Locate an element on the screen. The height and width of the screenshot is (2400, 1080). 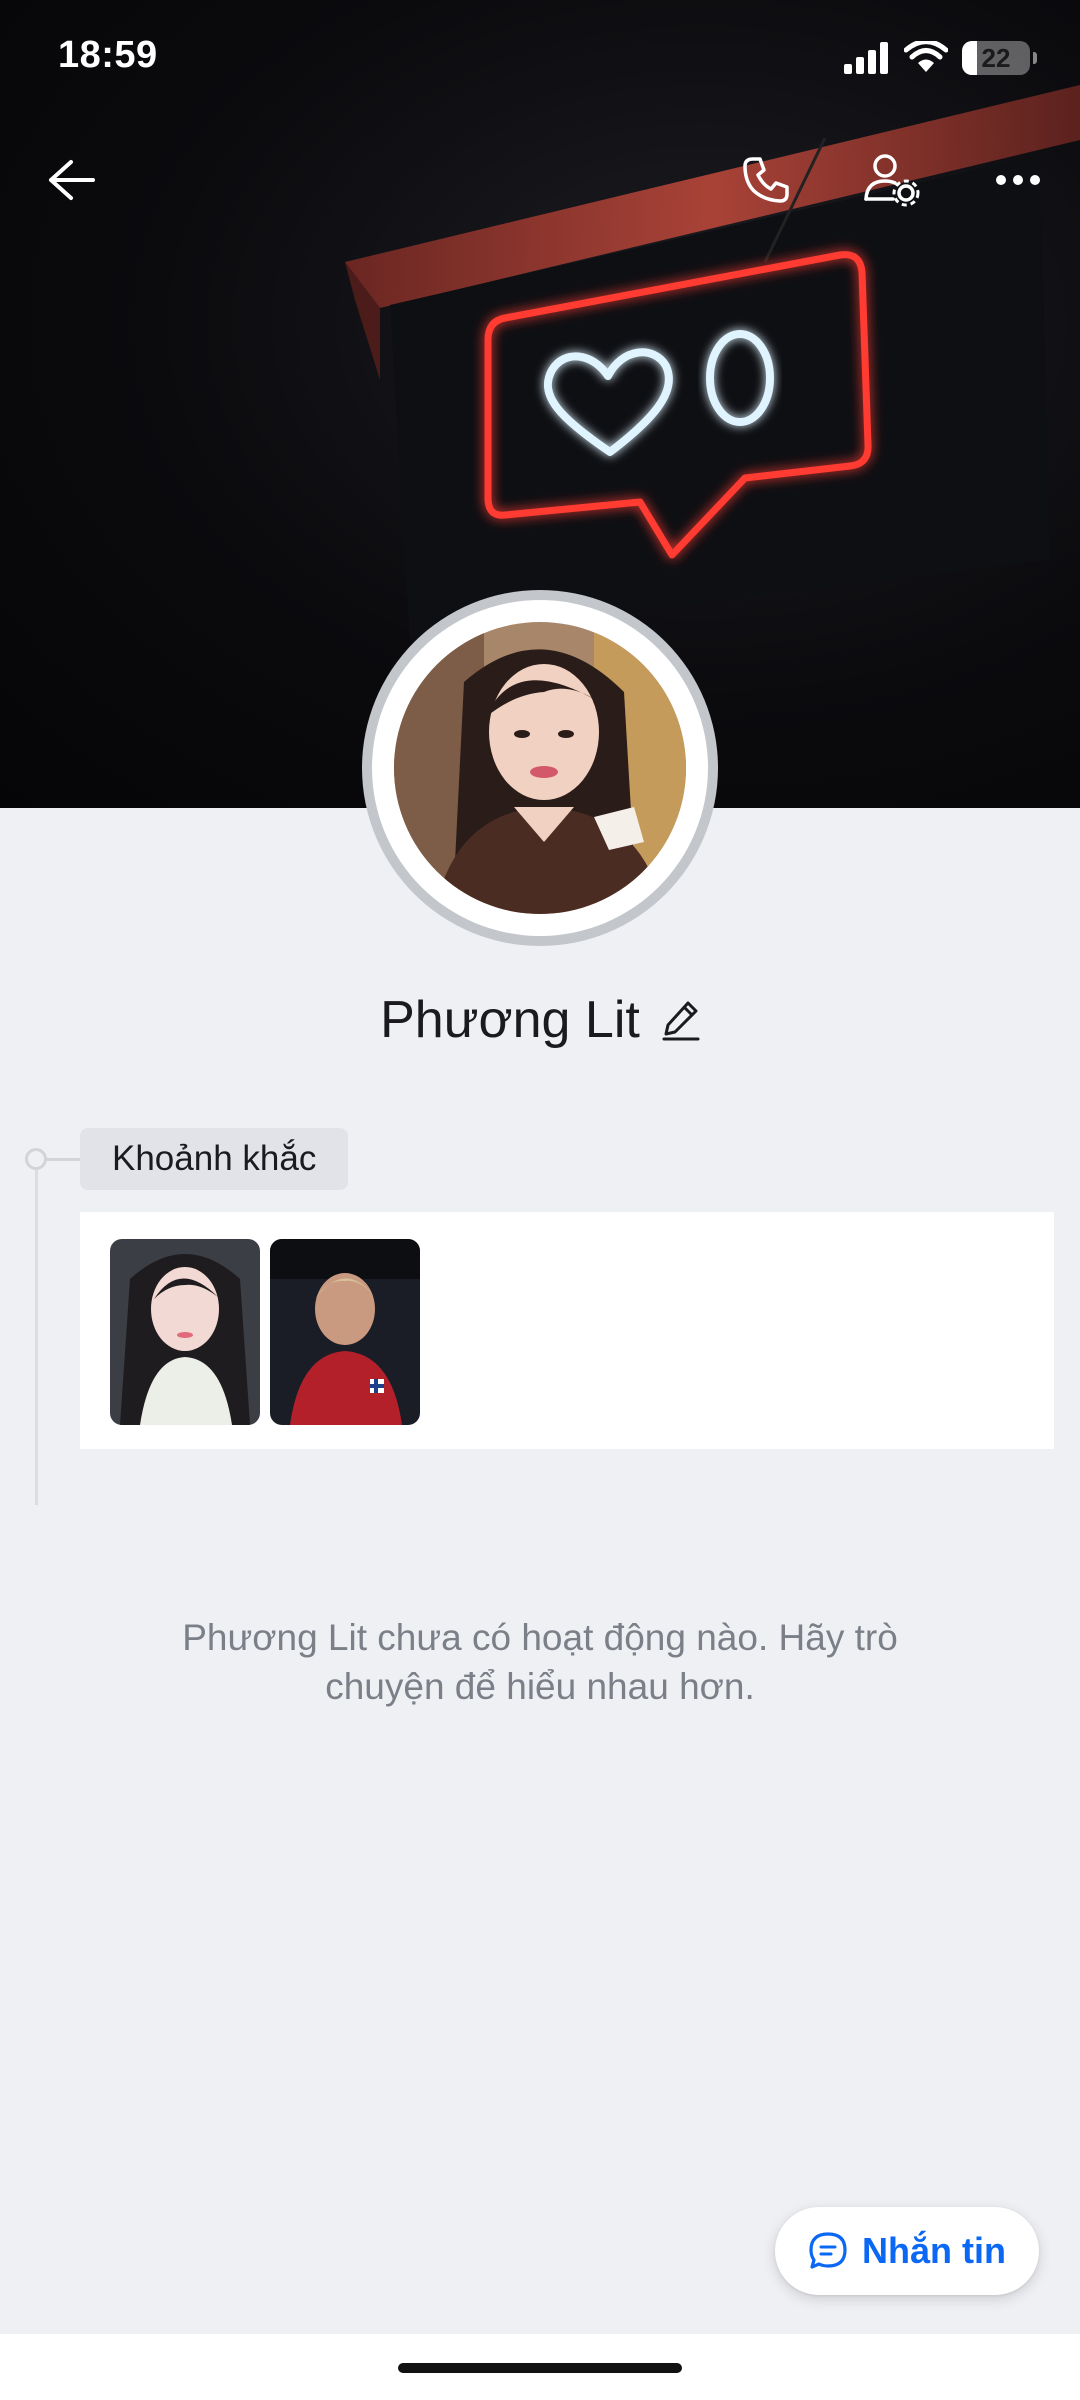
avatar-portrait-illustration is located at coordinates (540, 768).